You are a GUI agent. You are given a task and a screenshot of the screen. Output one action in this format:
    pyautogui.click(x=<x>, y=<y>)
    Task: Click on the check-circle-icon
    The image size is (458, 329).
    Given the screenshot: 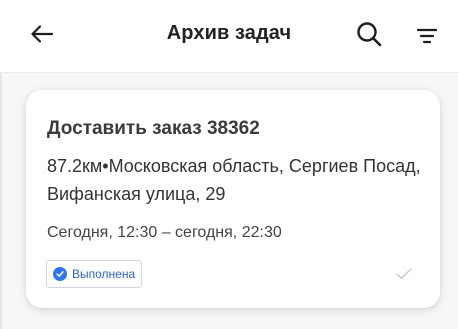 What is the action you would take?
    pyautogui.click(x=60, y=274)
    